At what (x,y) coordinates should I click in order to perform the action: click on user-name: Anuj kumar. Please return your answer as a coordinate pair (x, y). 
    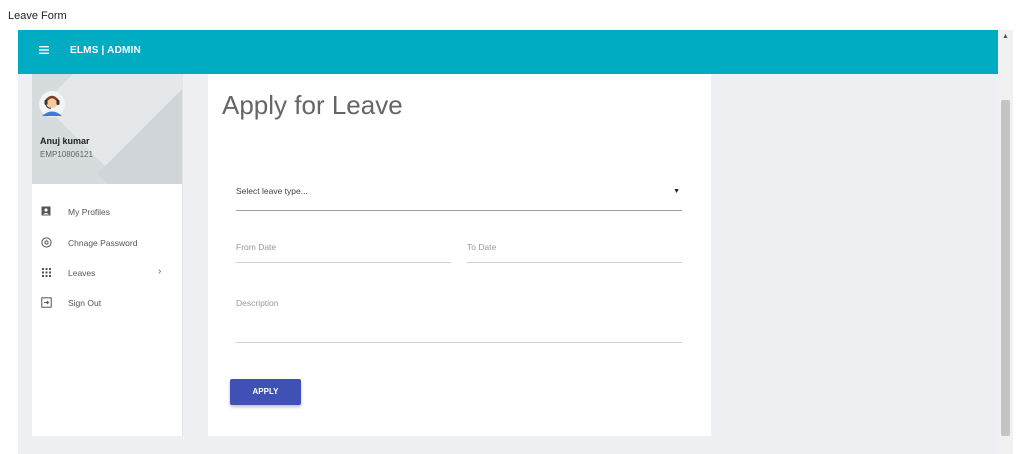
    Looking at the image, I should click on (65, 141).